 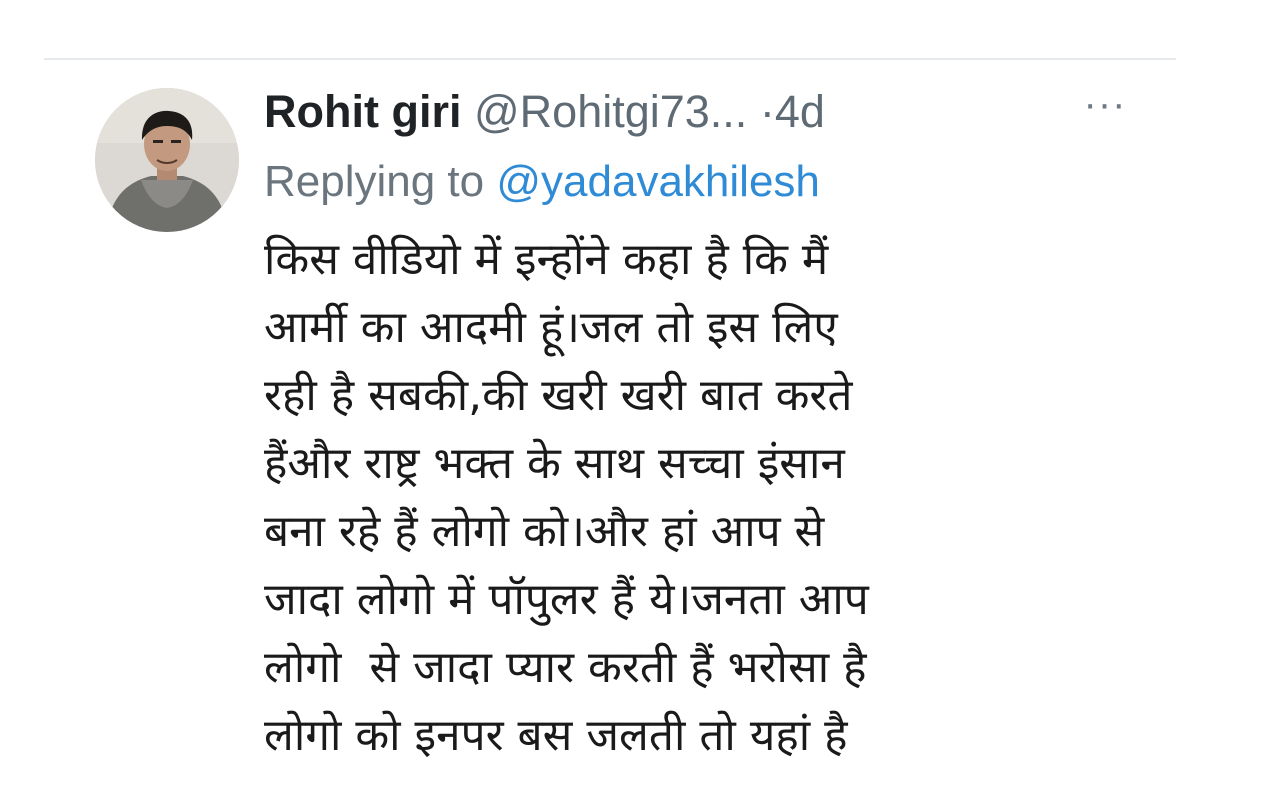 I want to click on tweet-text-line: लोगो को इनपर बस जलती तो यहां है, so click(x=556, y=735).